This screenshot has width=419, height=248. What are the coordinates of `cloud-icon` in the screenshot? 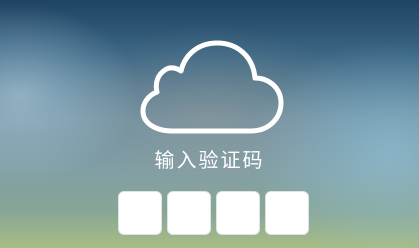 It's located at (212, 87).